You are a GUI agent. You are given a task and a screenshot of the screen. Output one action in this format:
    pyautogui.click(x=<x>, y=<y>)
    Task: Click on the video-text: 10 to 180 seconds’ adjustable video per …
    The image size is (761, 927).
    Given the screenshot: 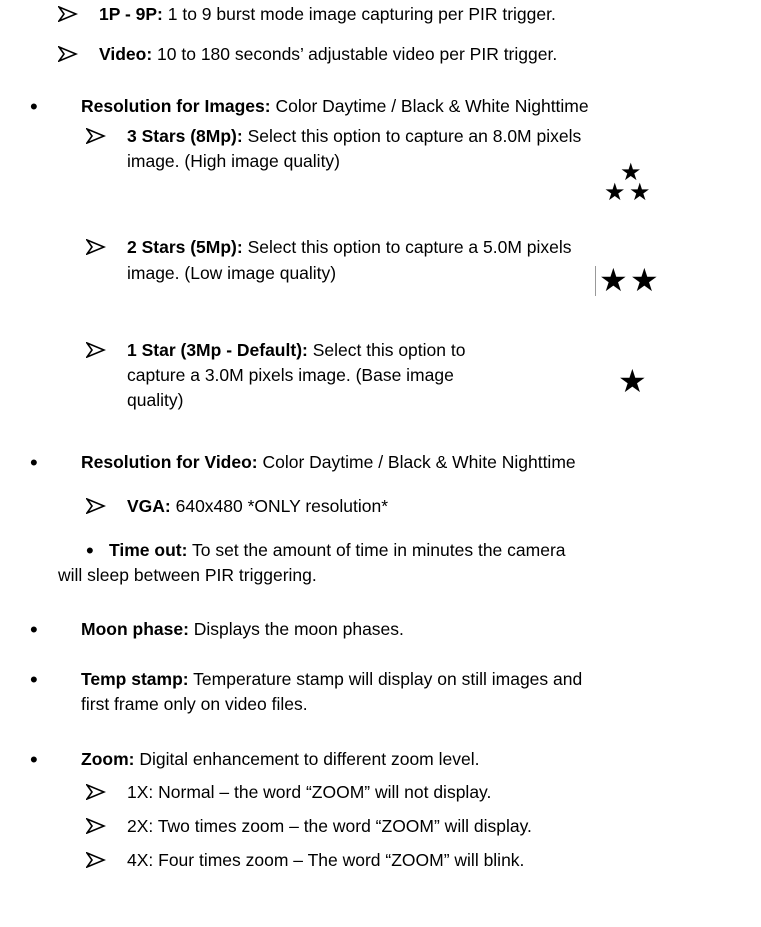 What is the action you would take?
    pyautogui.click(x=355, y=54)
    